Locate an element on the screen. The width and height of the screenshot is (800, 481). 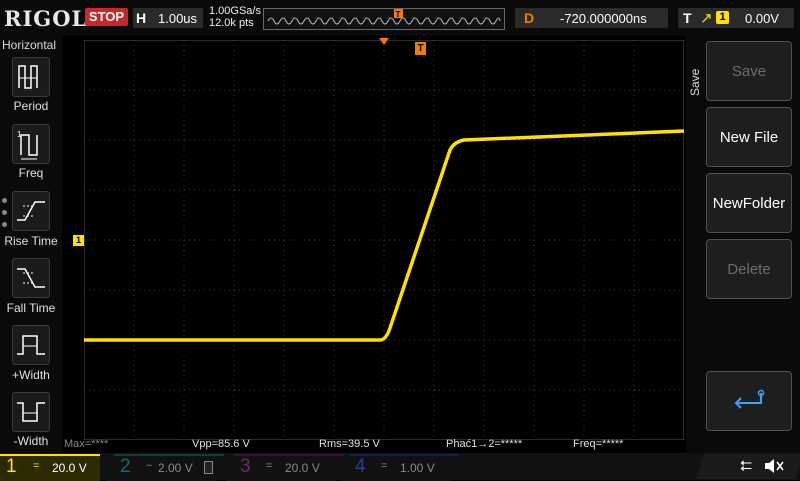
negative-width-button is located at coordinates (31, 412).